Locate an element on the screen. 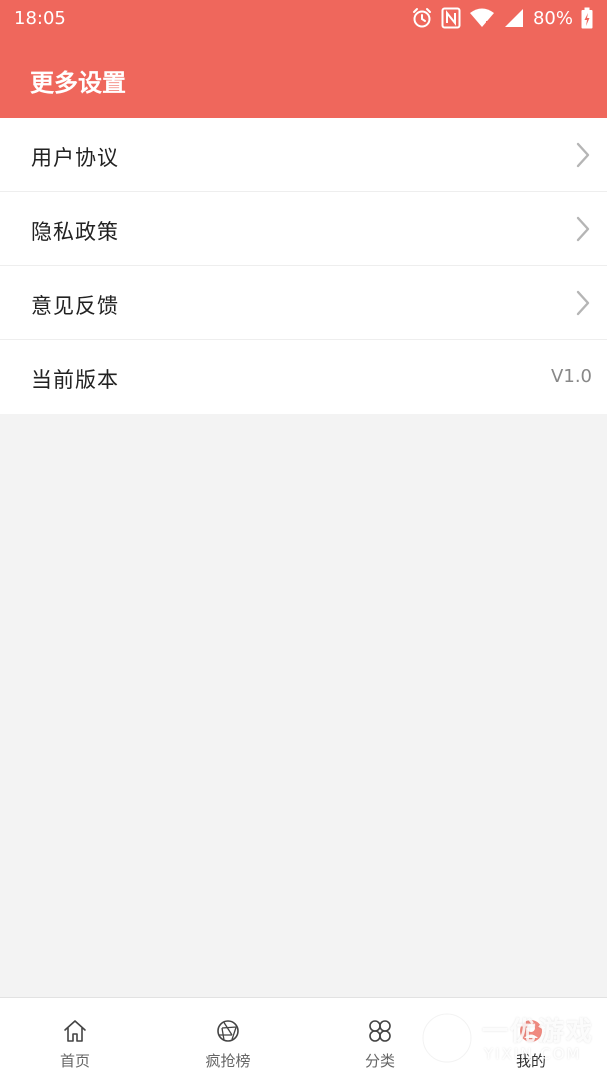  profile-icon is located at coordinates (531, 1031).